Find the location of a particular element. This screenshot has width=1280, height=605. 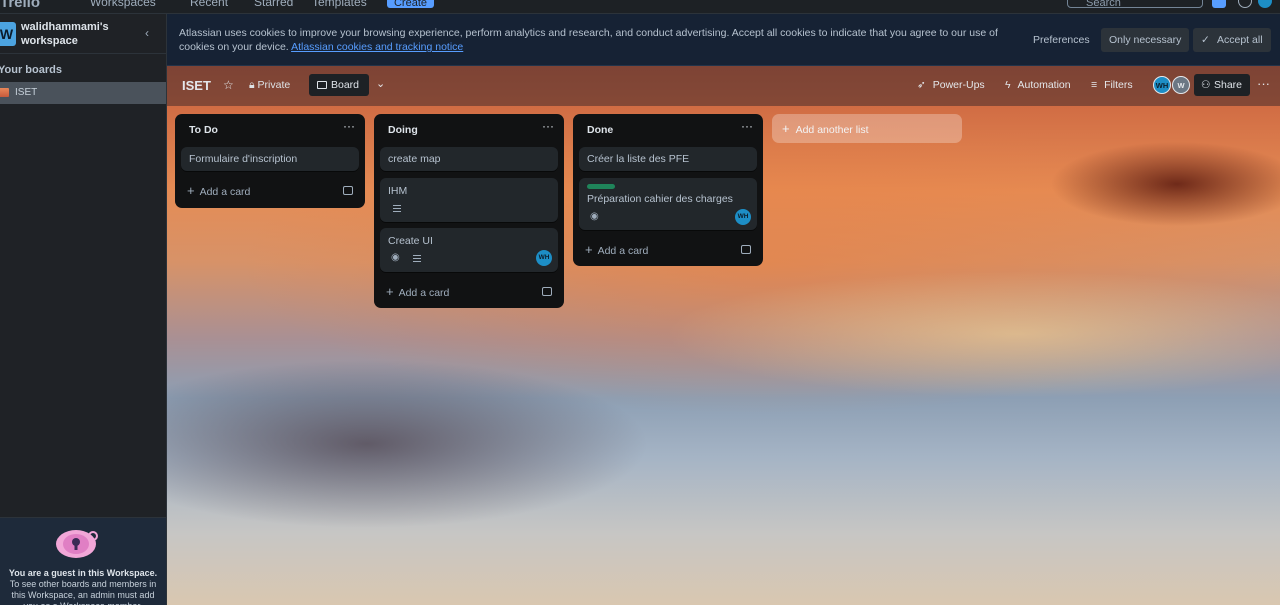

search-input: Search is located at coordinates (1135, 4).